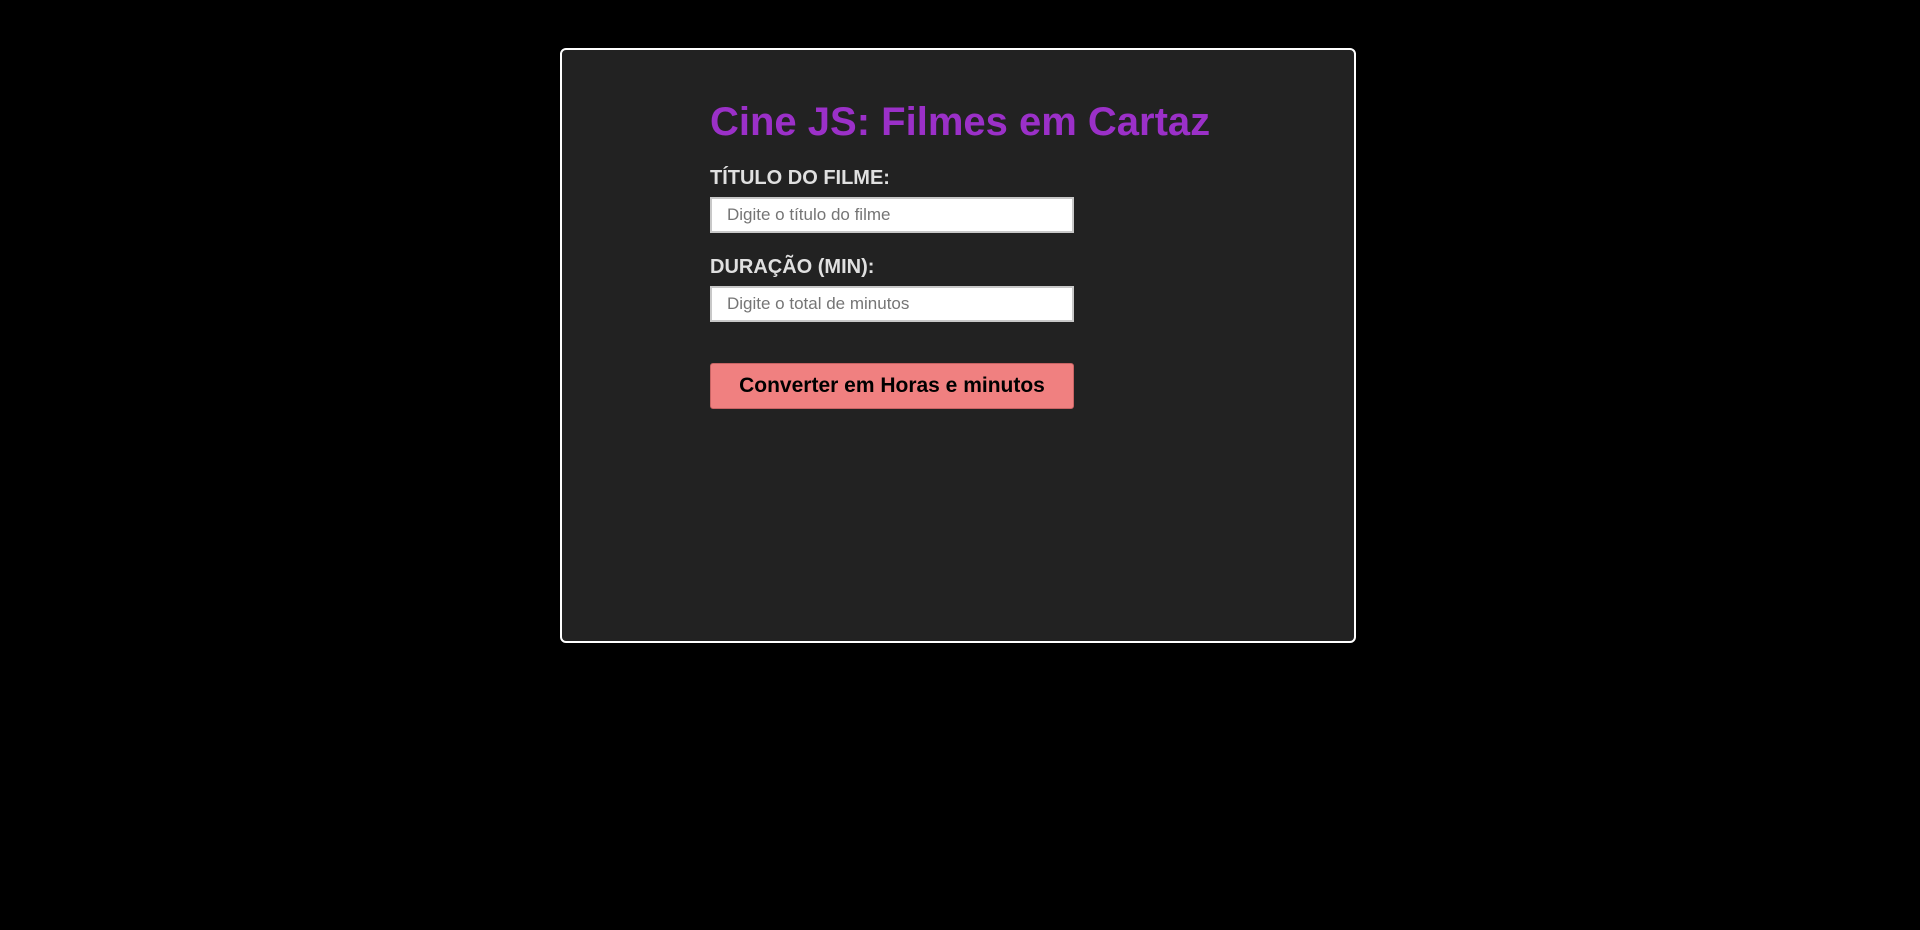  I want to click on convert-button: Converter em Horas e minutos, so click(892, 386).